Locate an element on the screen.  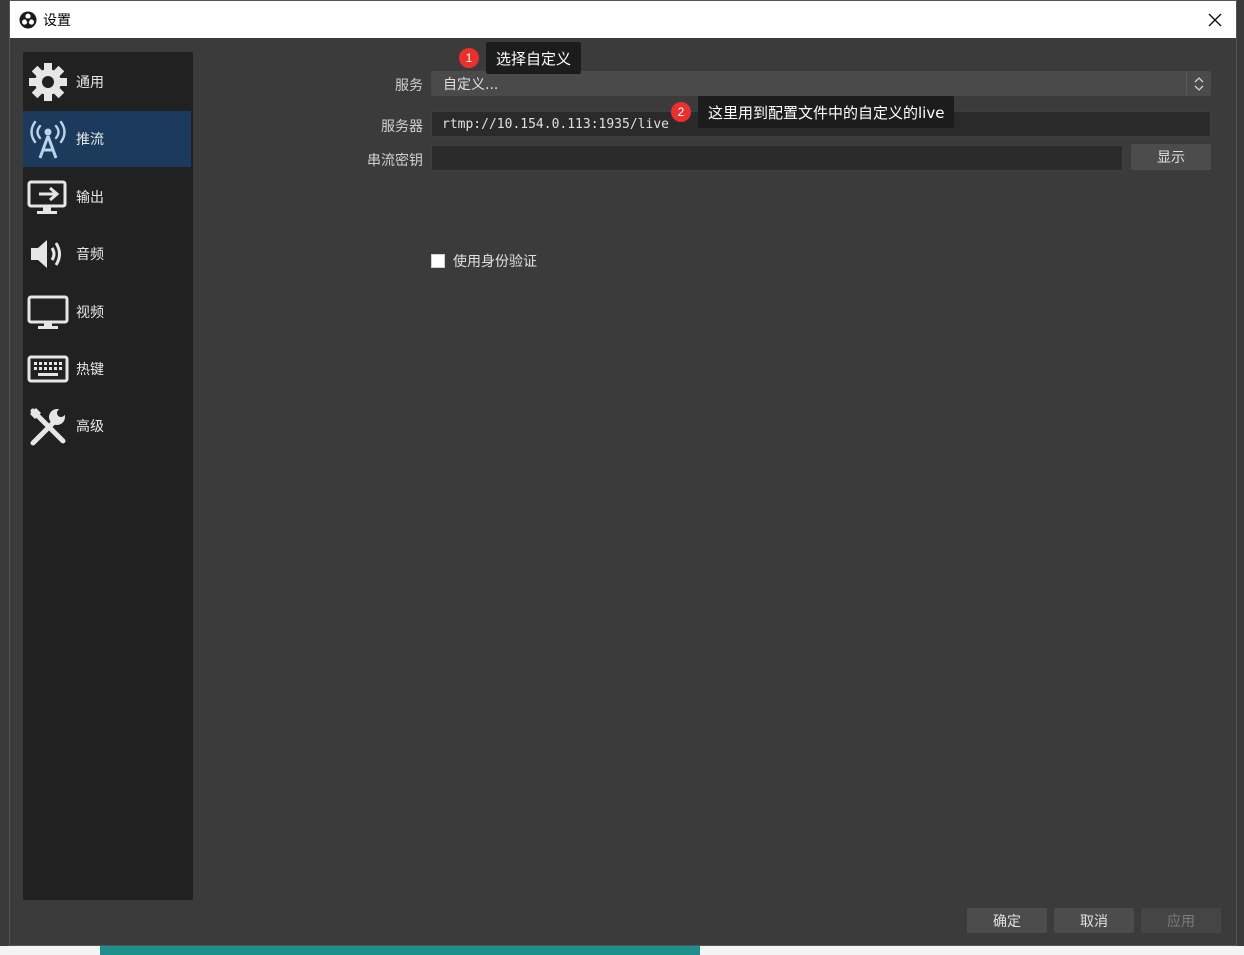
close-button is located at coordinates (1215, 20).